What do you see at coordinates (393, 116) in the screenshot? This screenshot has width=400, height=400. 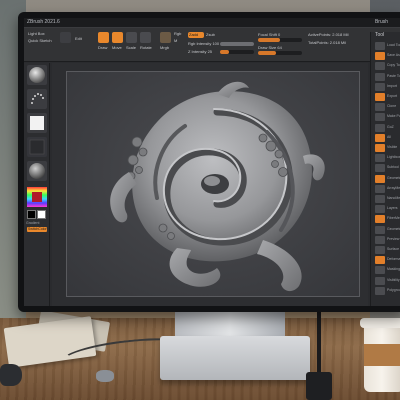 I see `tool-palette-item-label: Make PolyMesh3D` at bounding box center [393, 116].